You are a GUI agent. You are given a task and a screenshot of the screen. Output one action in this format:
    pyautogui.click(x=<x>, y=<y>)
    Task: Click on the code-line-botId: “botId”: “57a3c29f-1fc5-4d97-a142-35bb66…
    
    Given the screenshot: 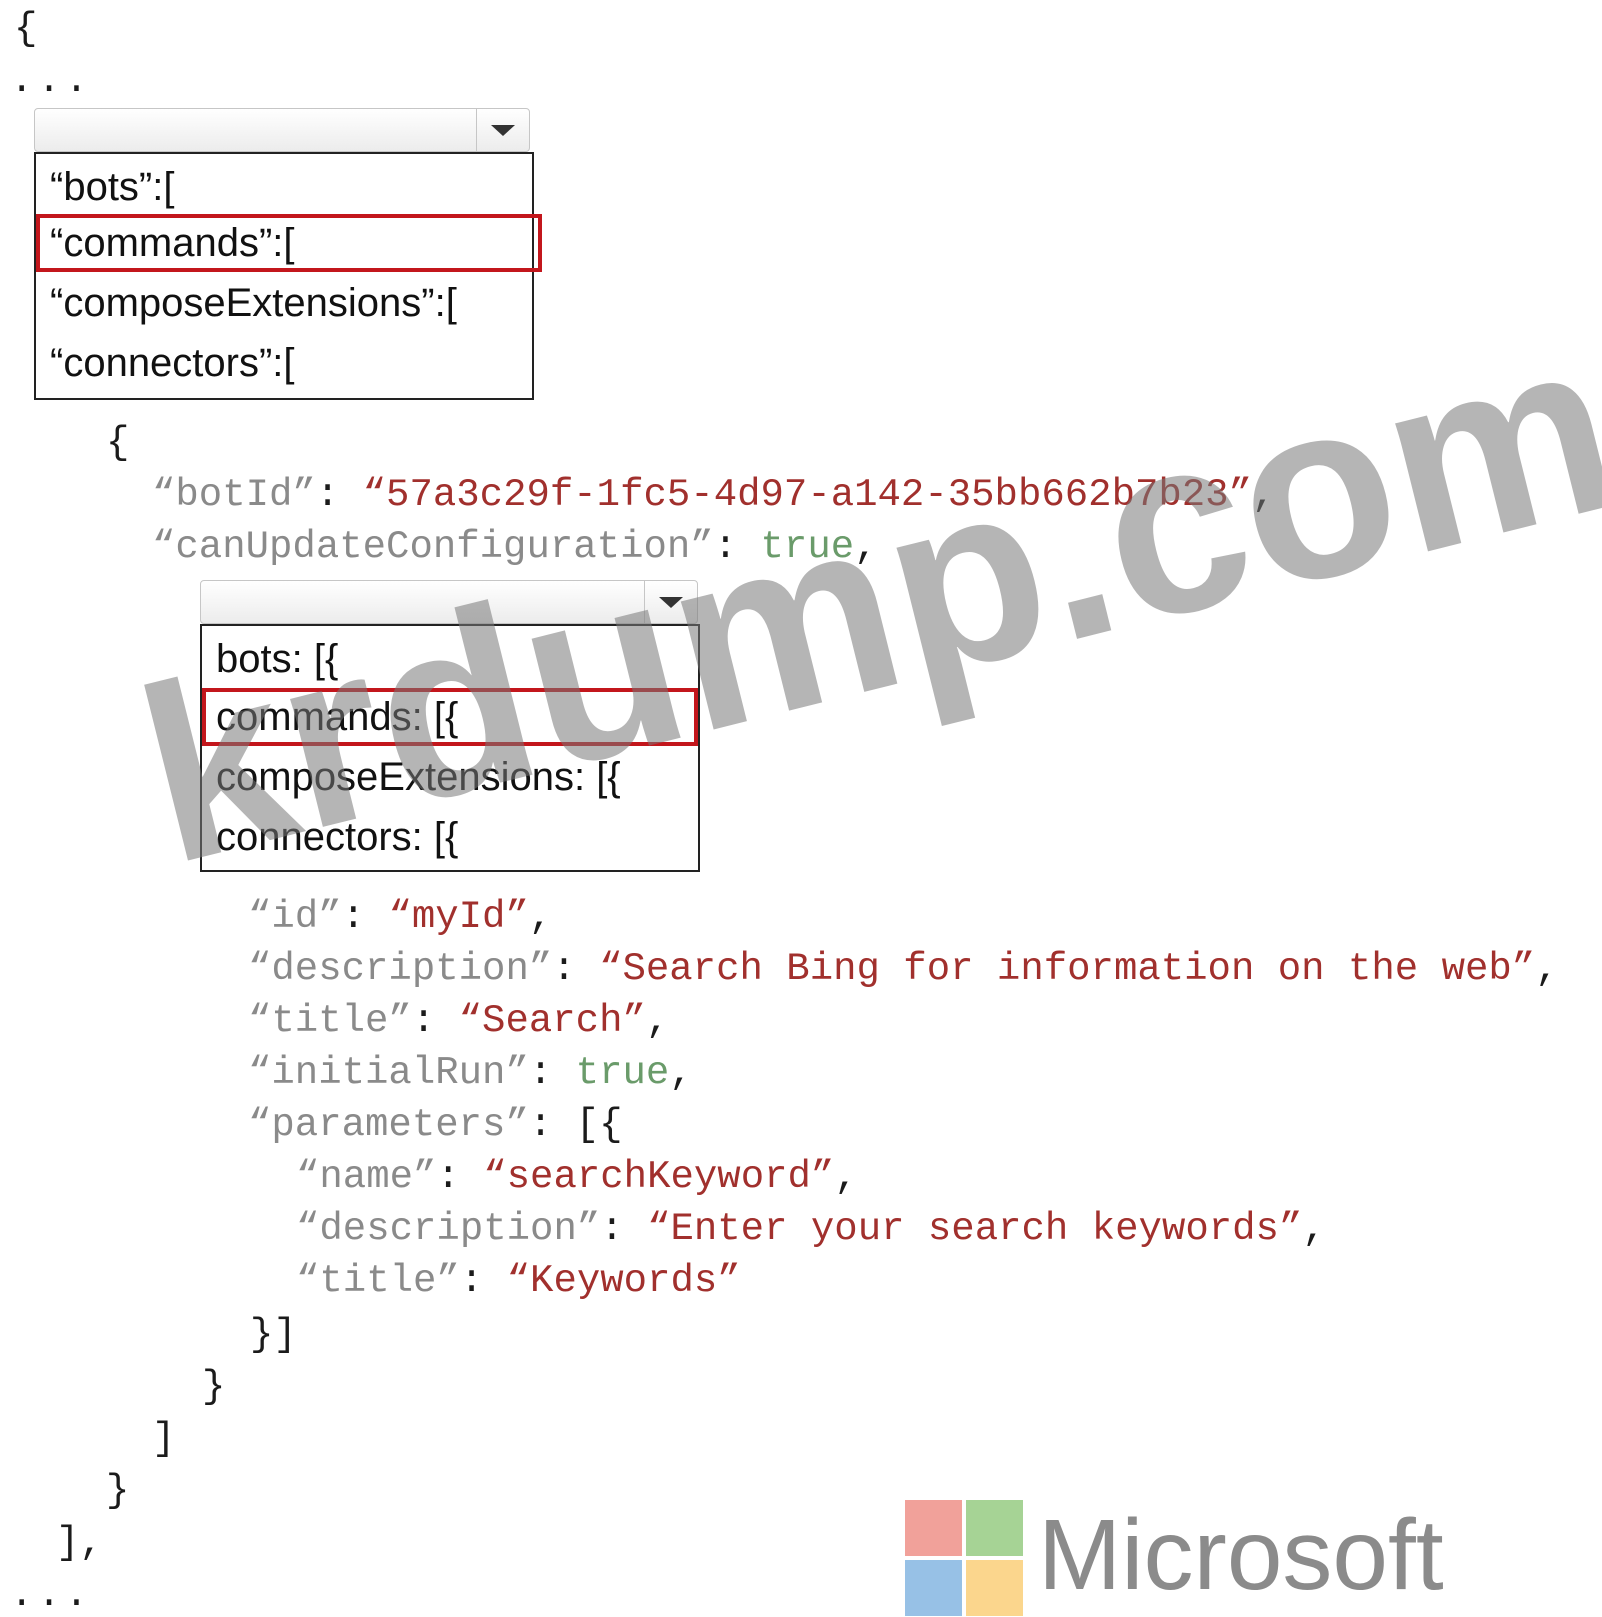 What is the action you would take?
    pyautogui.click(x=713, y=495)
    